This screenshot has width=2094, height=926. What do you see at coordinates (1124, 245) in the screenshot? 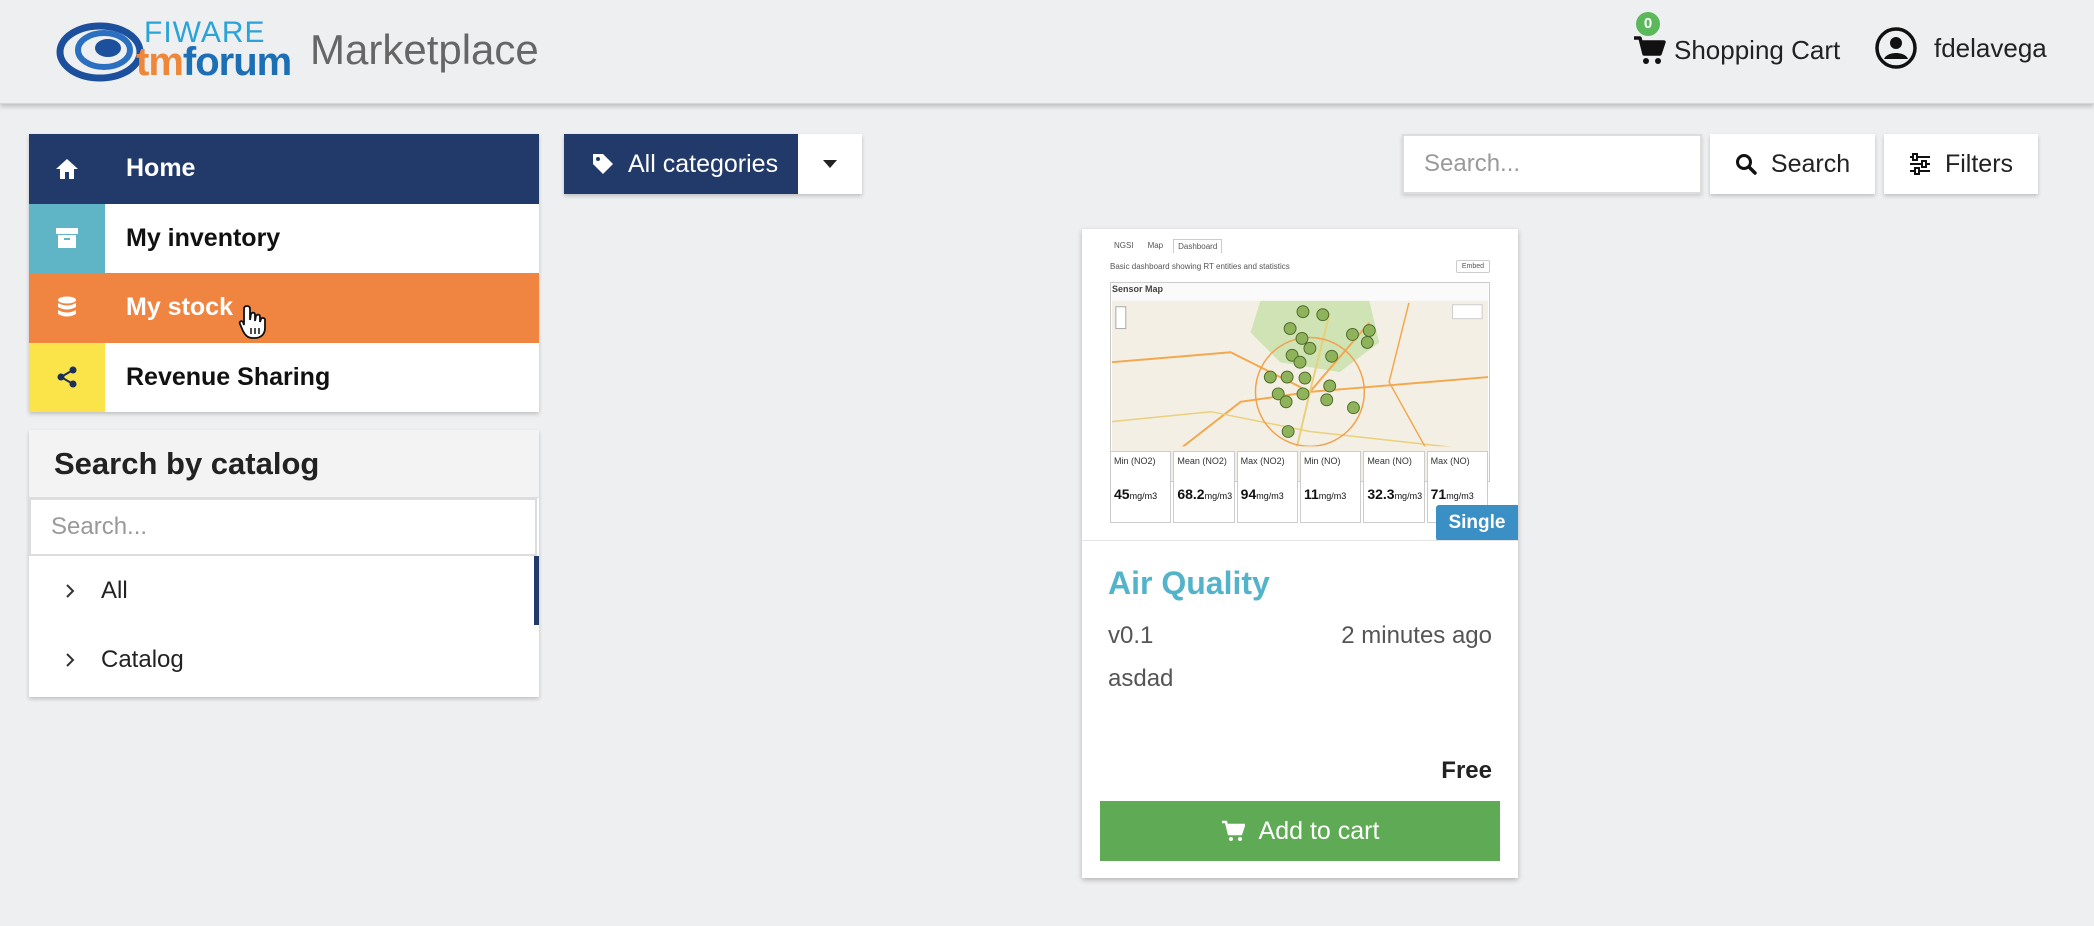
I see `thumbnail-tab: NGSI` at bounding box center [1124, 245].